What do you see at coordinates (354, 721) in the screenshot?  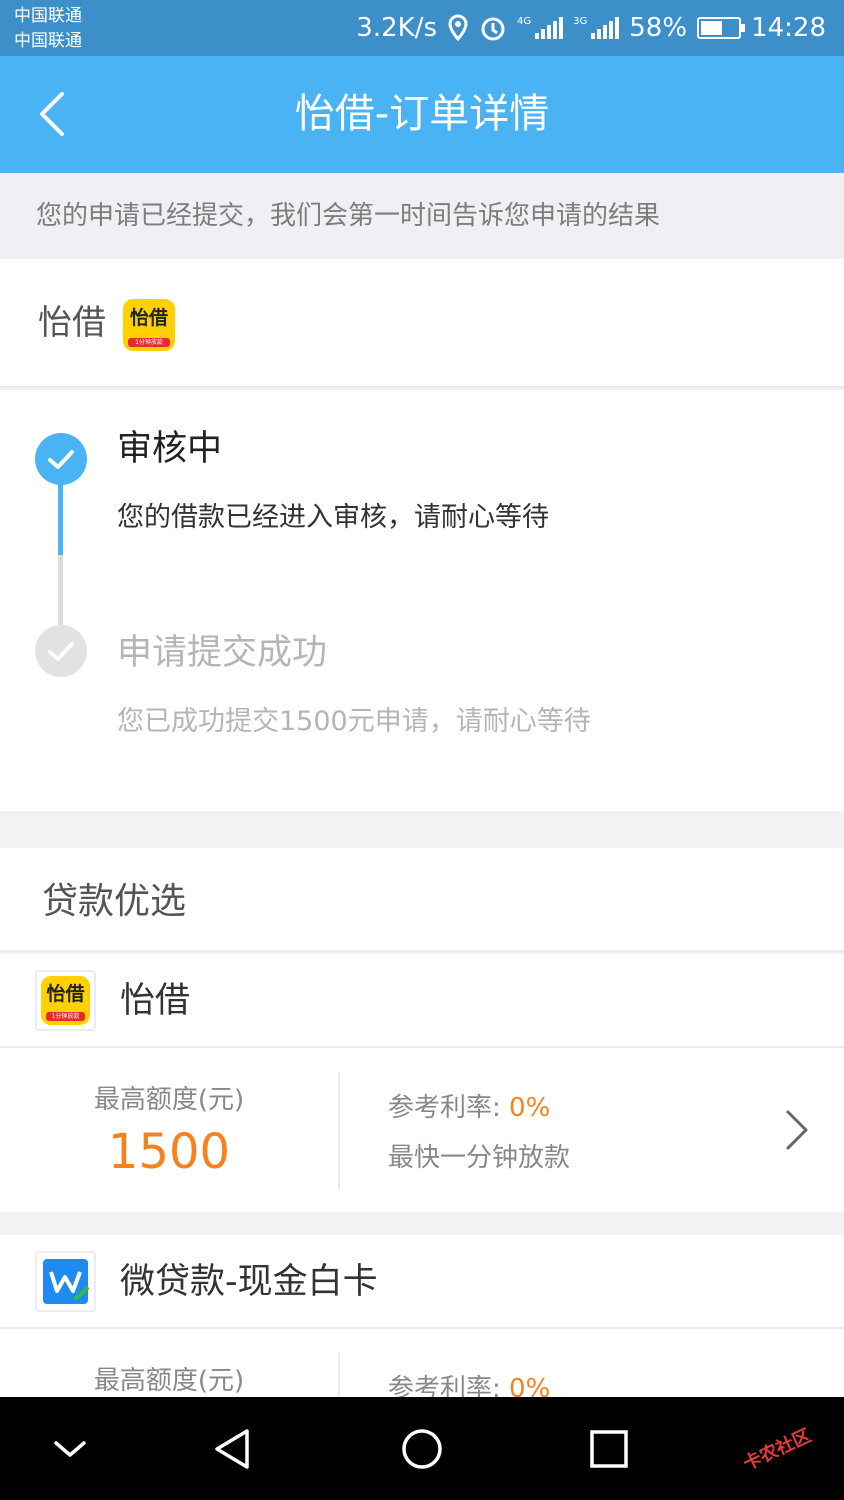 I see `step-2-desc: 您已成功提交1500元申请，请耐心等待` at bounding box center [354, 721].